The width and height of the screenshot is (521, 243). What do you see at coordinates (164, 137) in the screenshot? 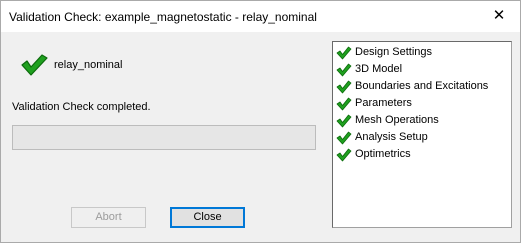
I see `progress-bar` at bounding box center [164, 137].